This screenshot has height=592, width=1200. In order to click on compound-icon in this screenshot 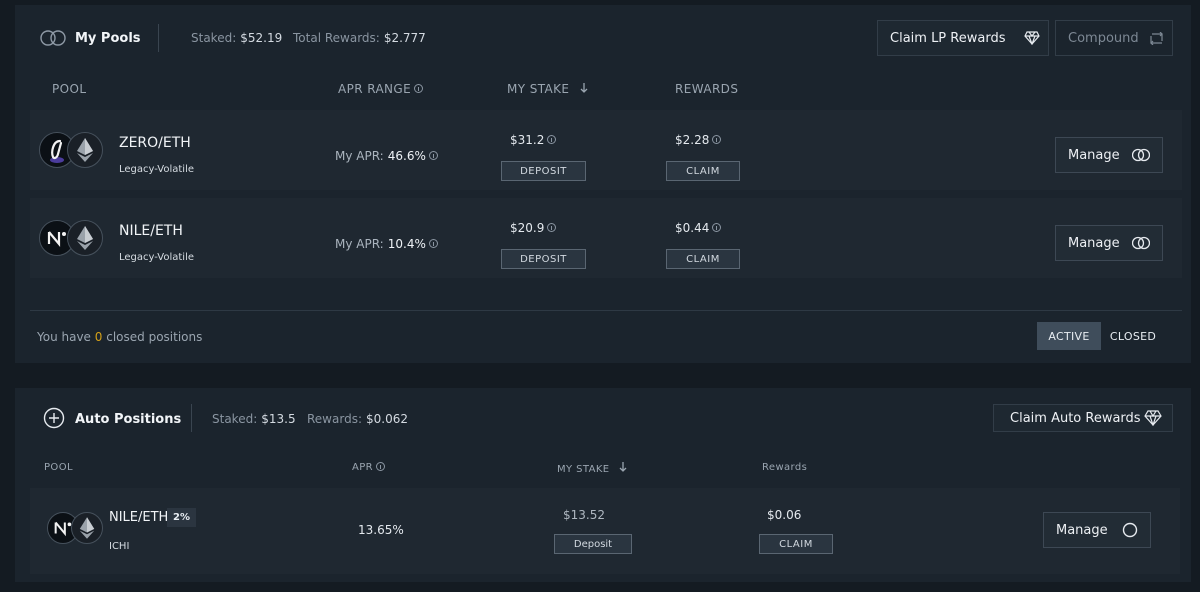, I will do `click(1157, 40)`.